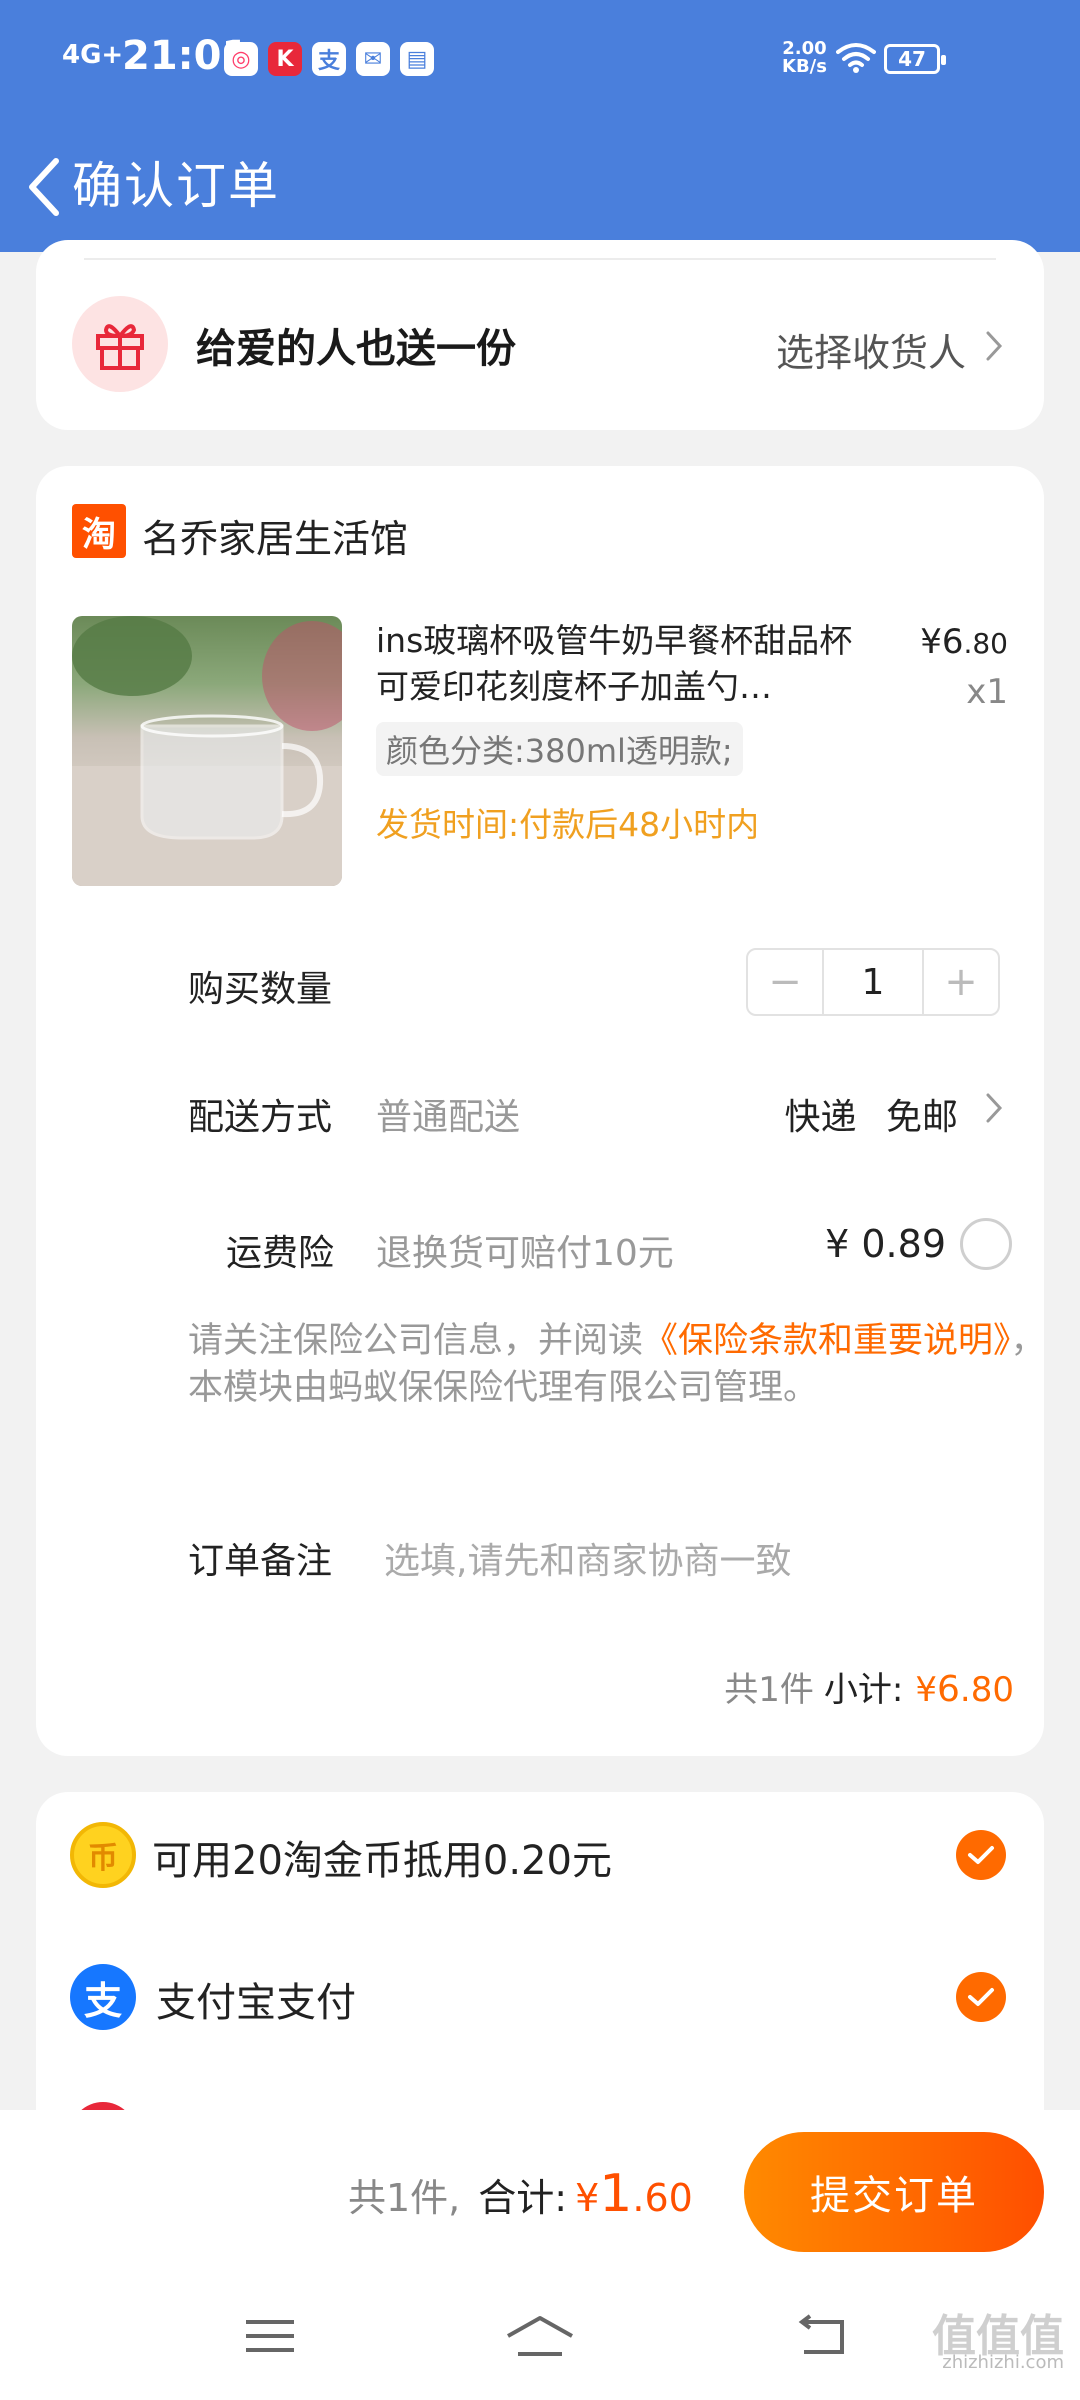 This screenshot has height=2400, width=1080. Describe the element at coordinates (260, 989) in the screenshot. I see `quantity-label: 购买数量` at that location.